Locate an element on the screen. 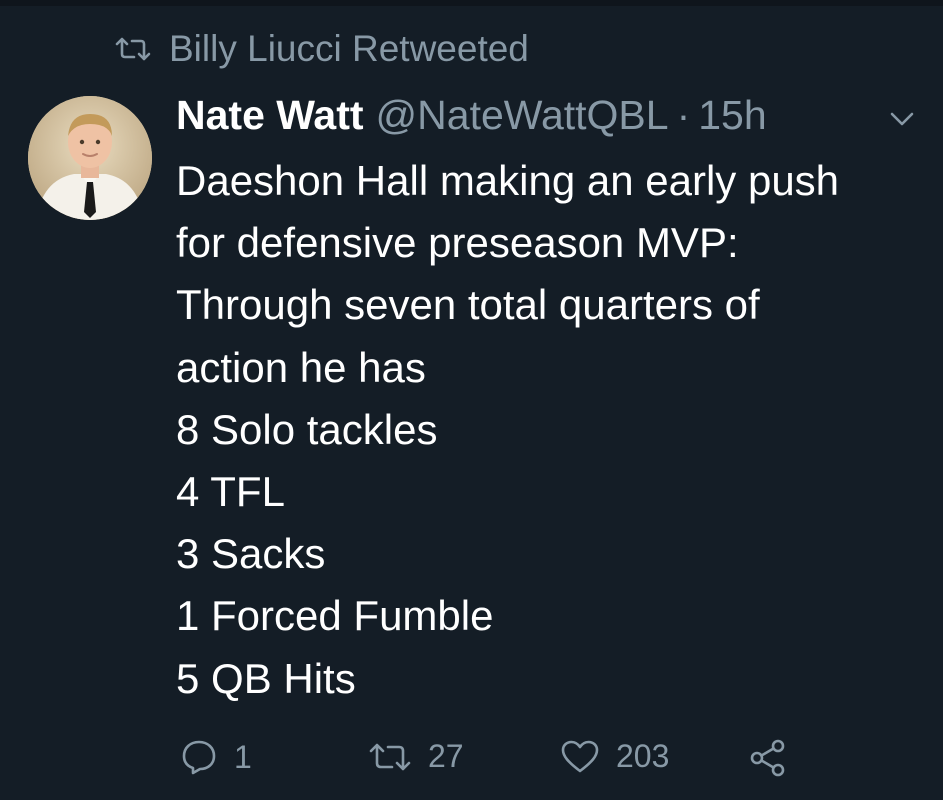 Image resolution: width=943 pixels, height=800 pixels. tweet-actions: 1 27 203 is located at coordinates (471, 763).